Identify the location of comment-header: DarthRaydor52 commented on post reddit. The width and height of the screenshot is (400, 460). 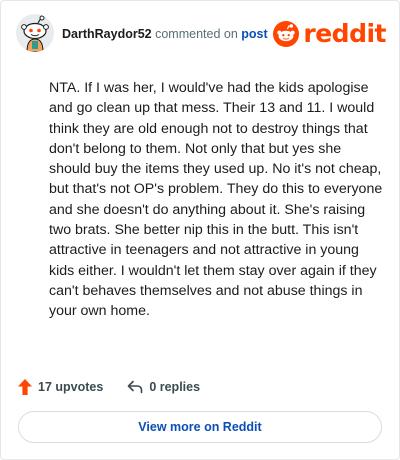
(201, 34).